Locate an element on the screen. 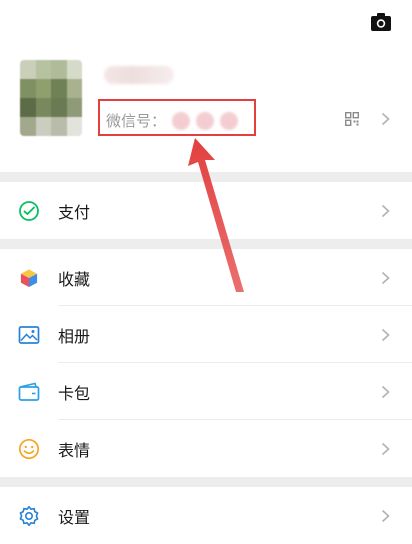 This screenshot has width=412, height=544. wallet-check-icon is located at coordinates (29, 210).